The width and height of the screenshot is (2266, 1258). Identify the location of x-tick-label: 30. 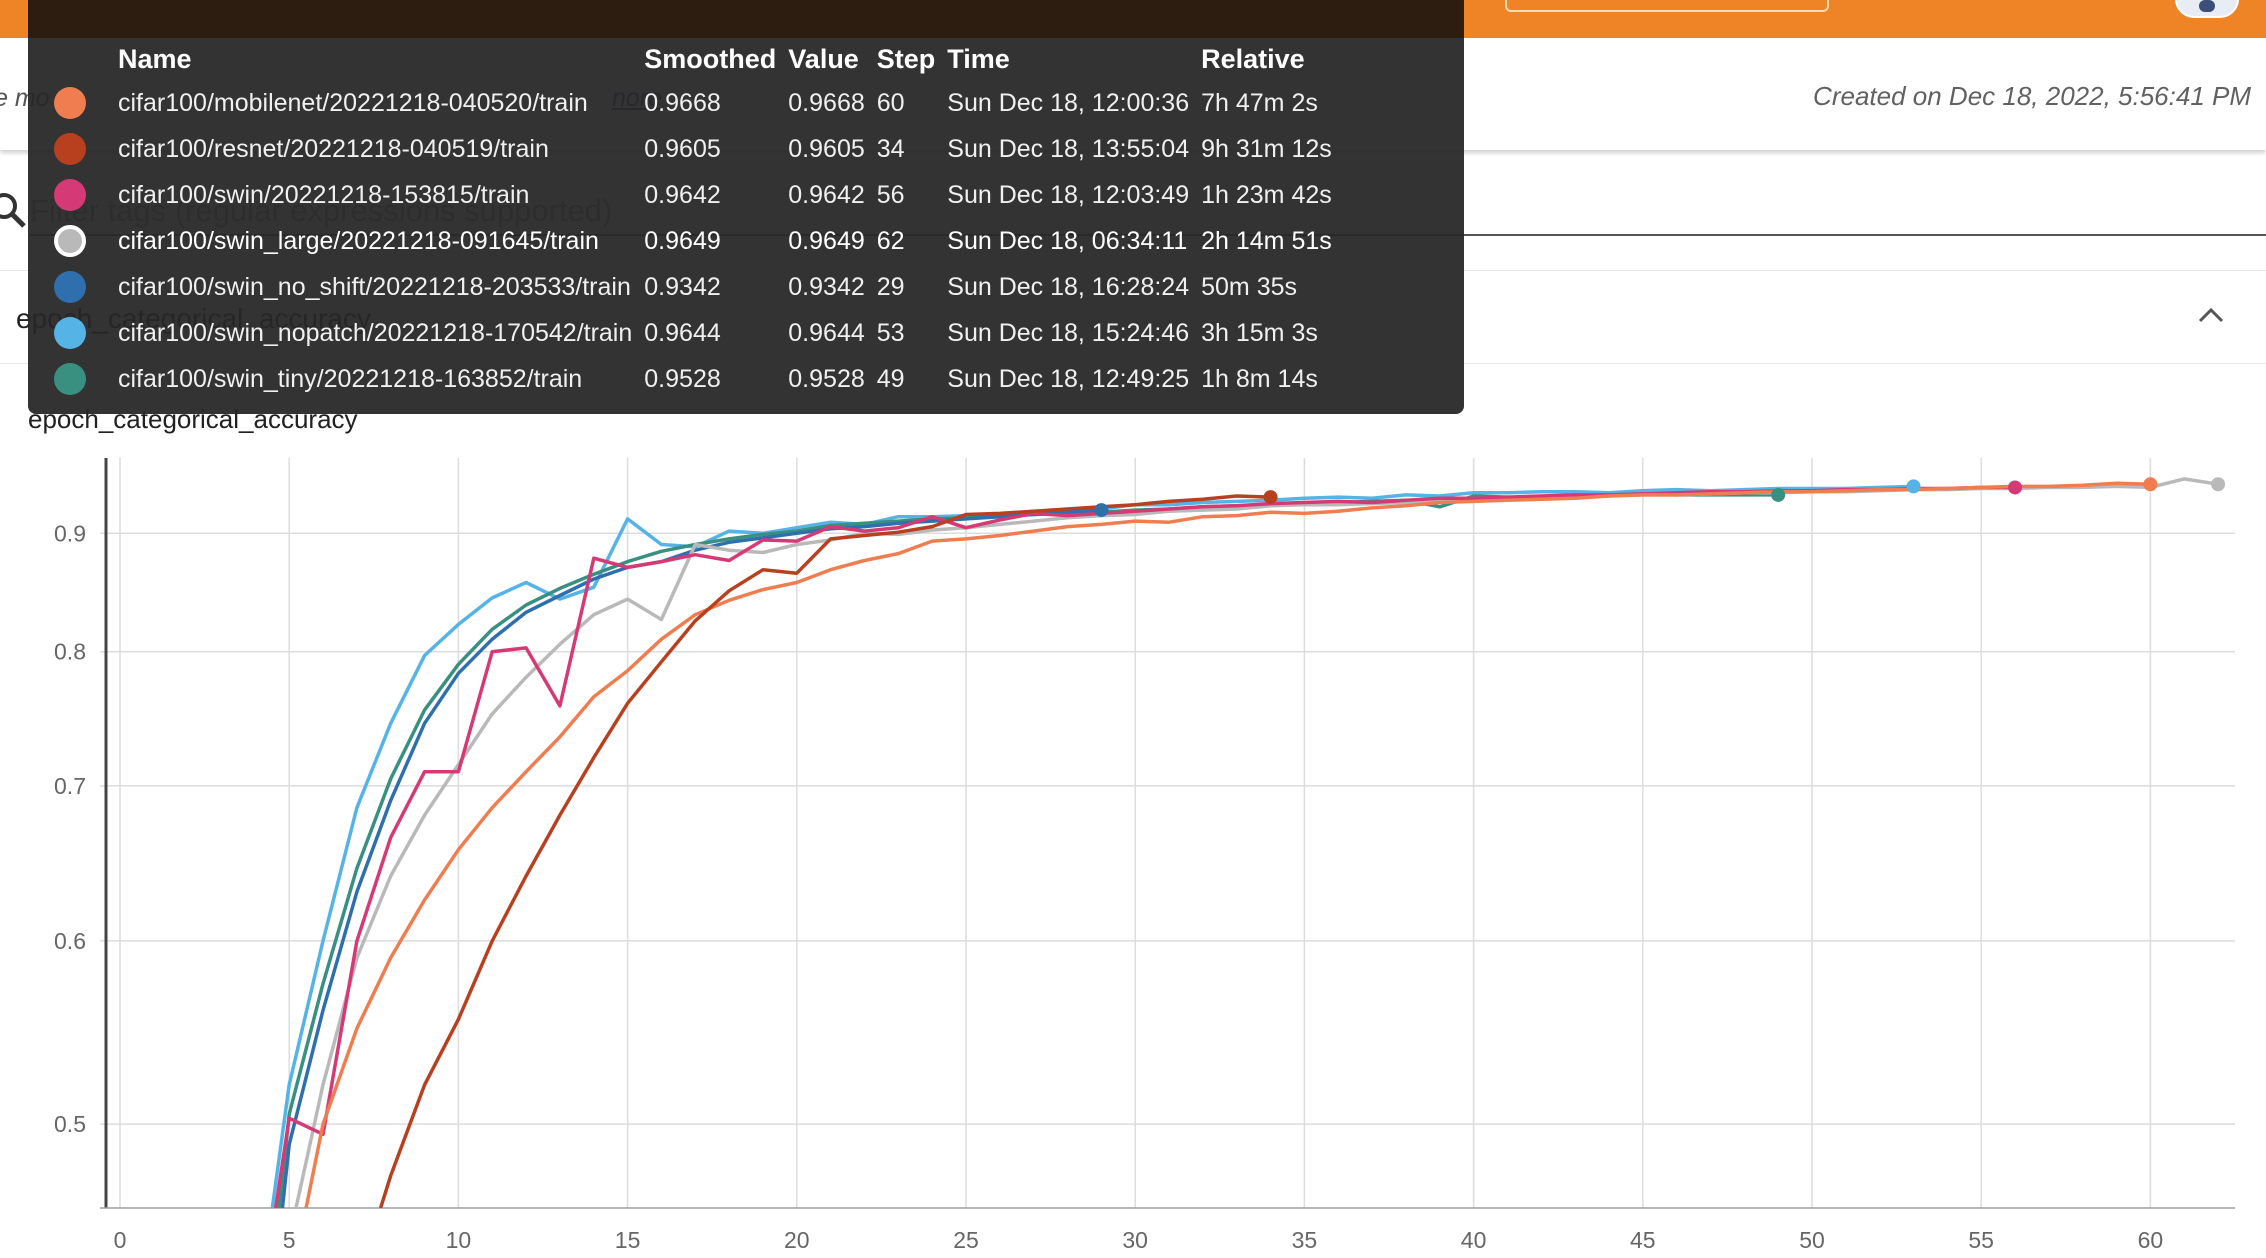
(1135, 1240).